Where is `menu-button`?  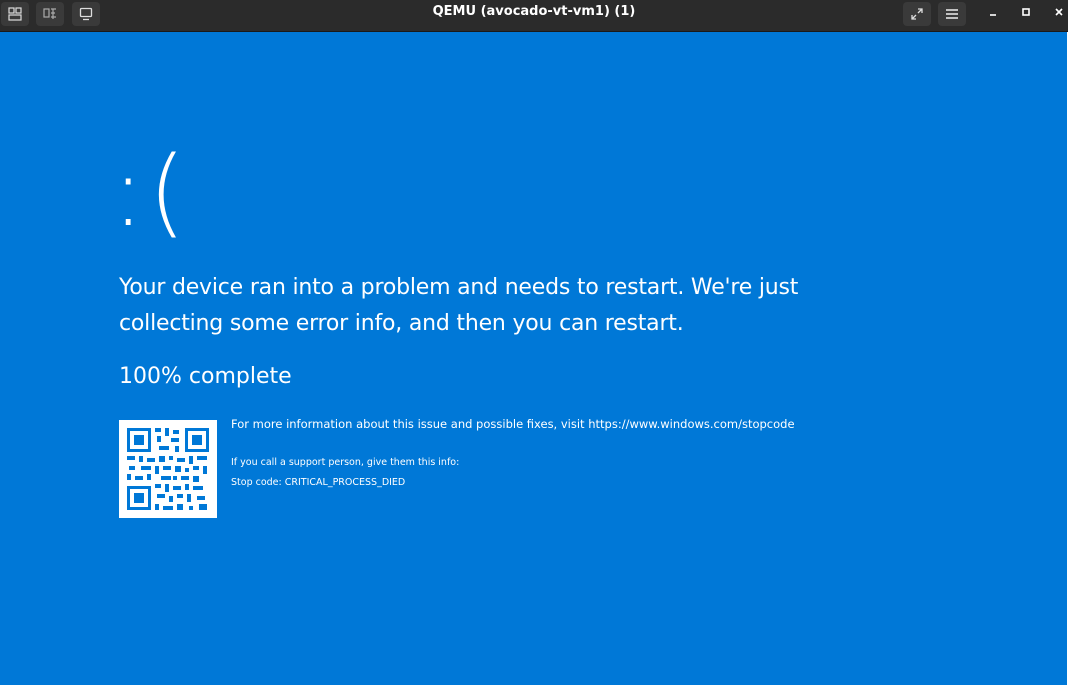 menu-button is located at coordinates (952, 14).